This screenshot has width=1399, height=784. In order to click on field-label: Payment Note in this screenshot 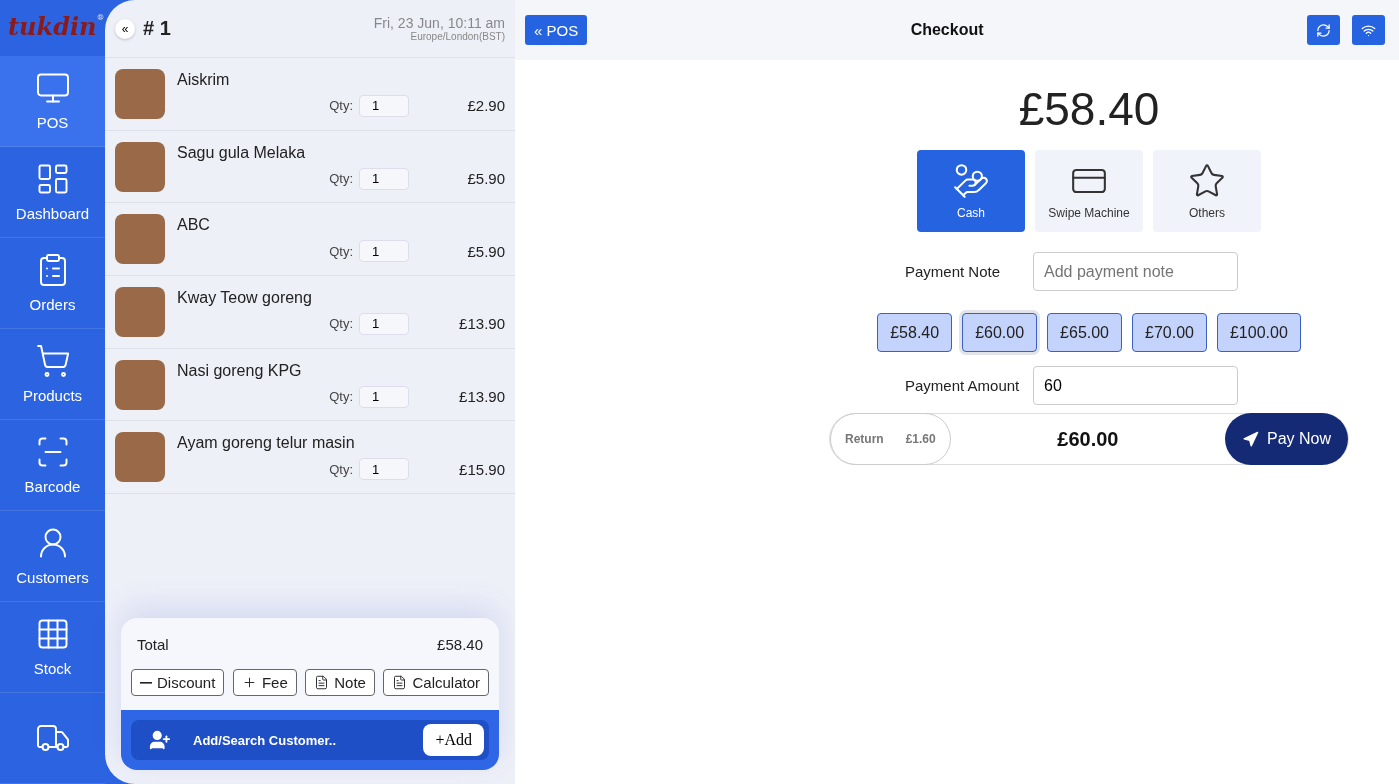, I will do `click(953, 271)`.